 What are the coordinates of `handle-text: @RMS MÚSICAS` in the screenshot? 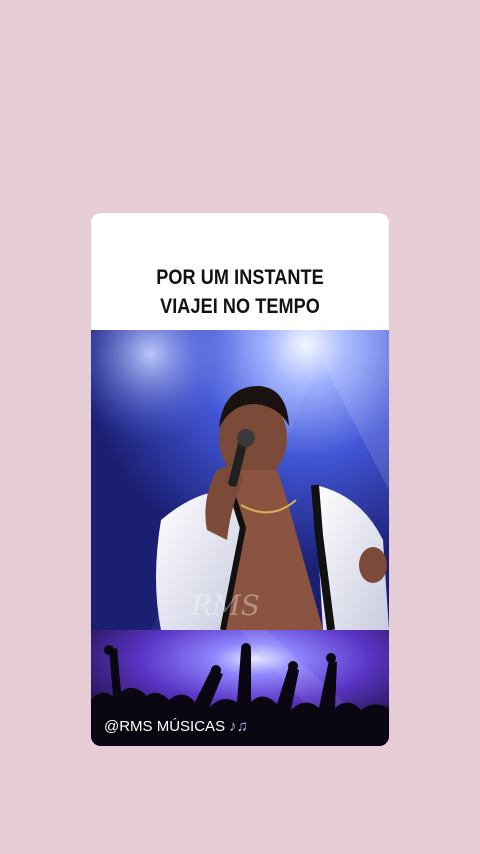 It's located at (165, 726).